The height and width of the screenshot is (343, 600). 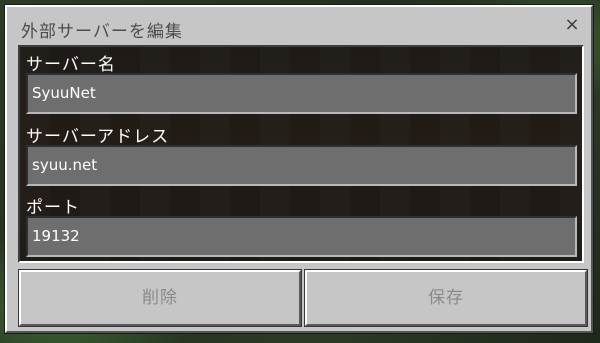 What do you see at coordinates (572, 25) in the screenshot?
I see `close-icon: ×` at bounding box center [572, 25].